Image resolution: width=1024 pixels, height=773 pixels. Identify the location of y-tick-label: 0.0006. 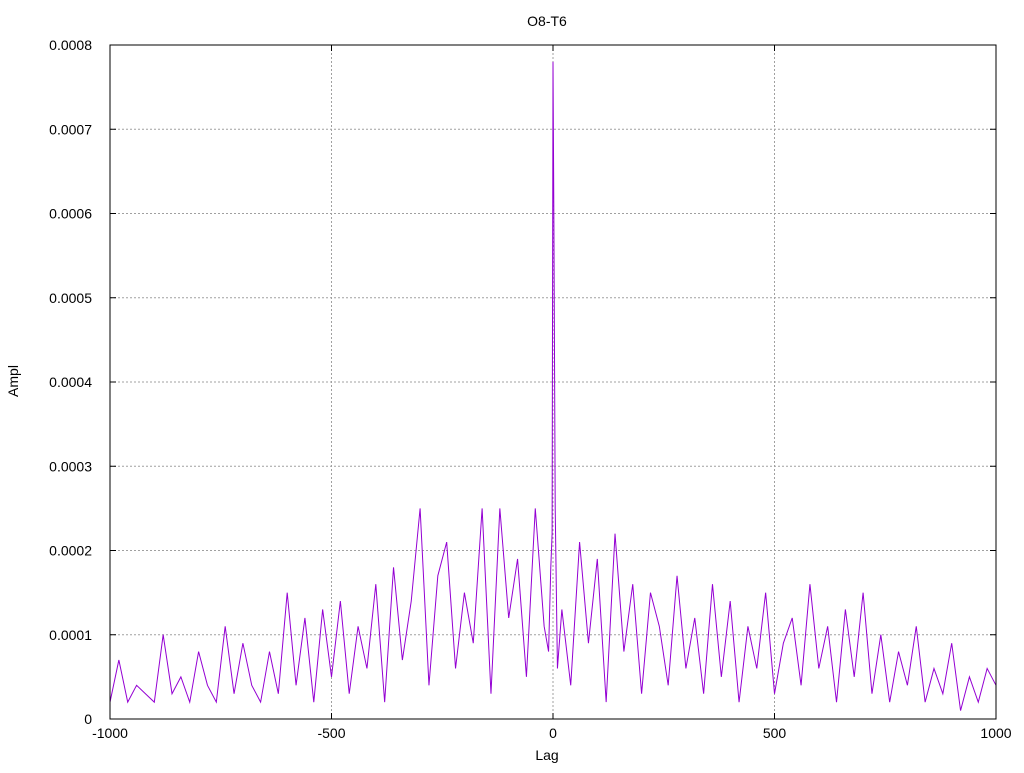
(70, 214).